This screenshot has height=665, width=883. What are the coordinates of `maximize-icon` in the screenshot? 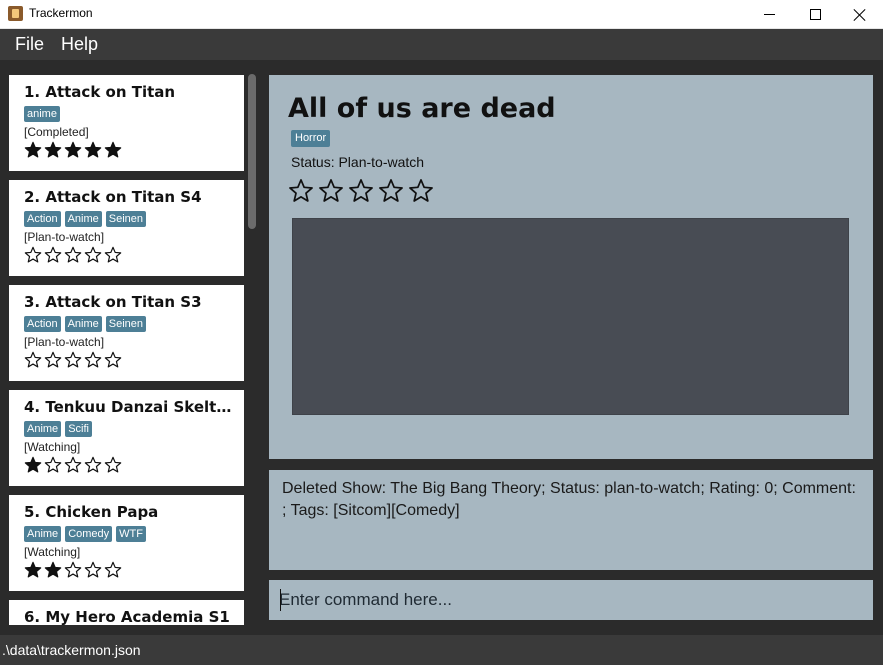 It's located at (815, 14).